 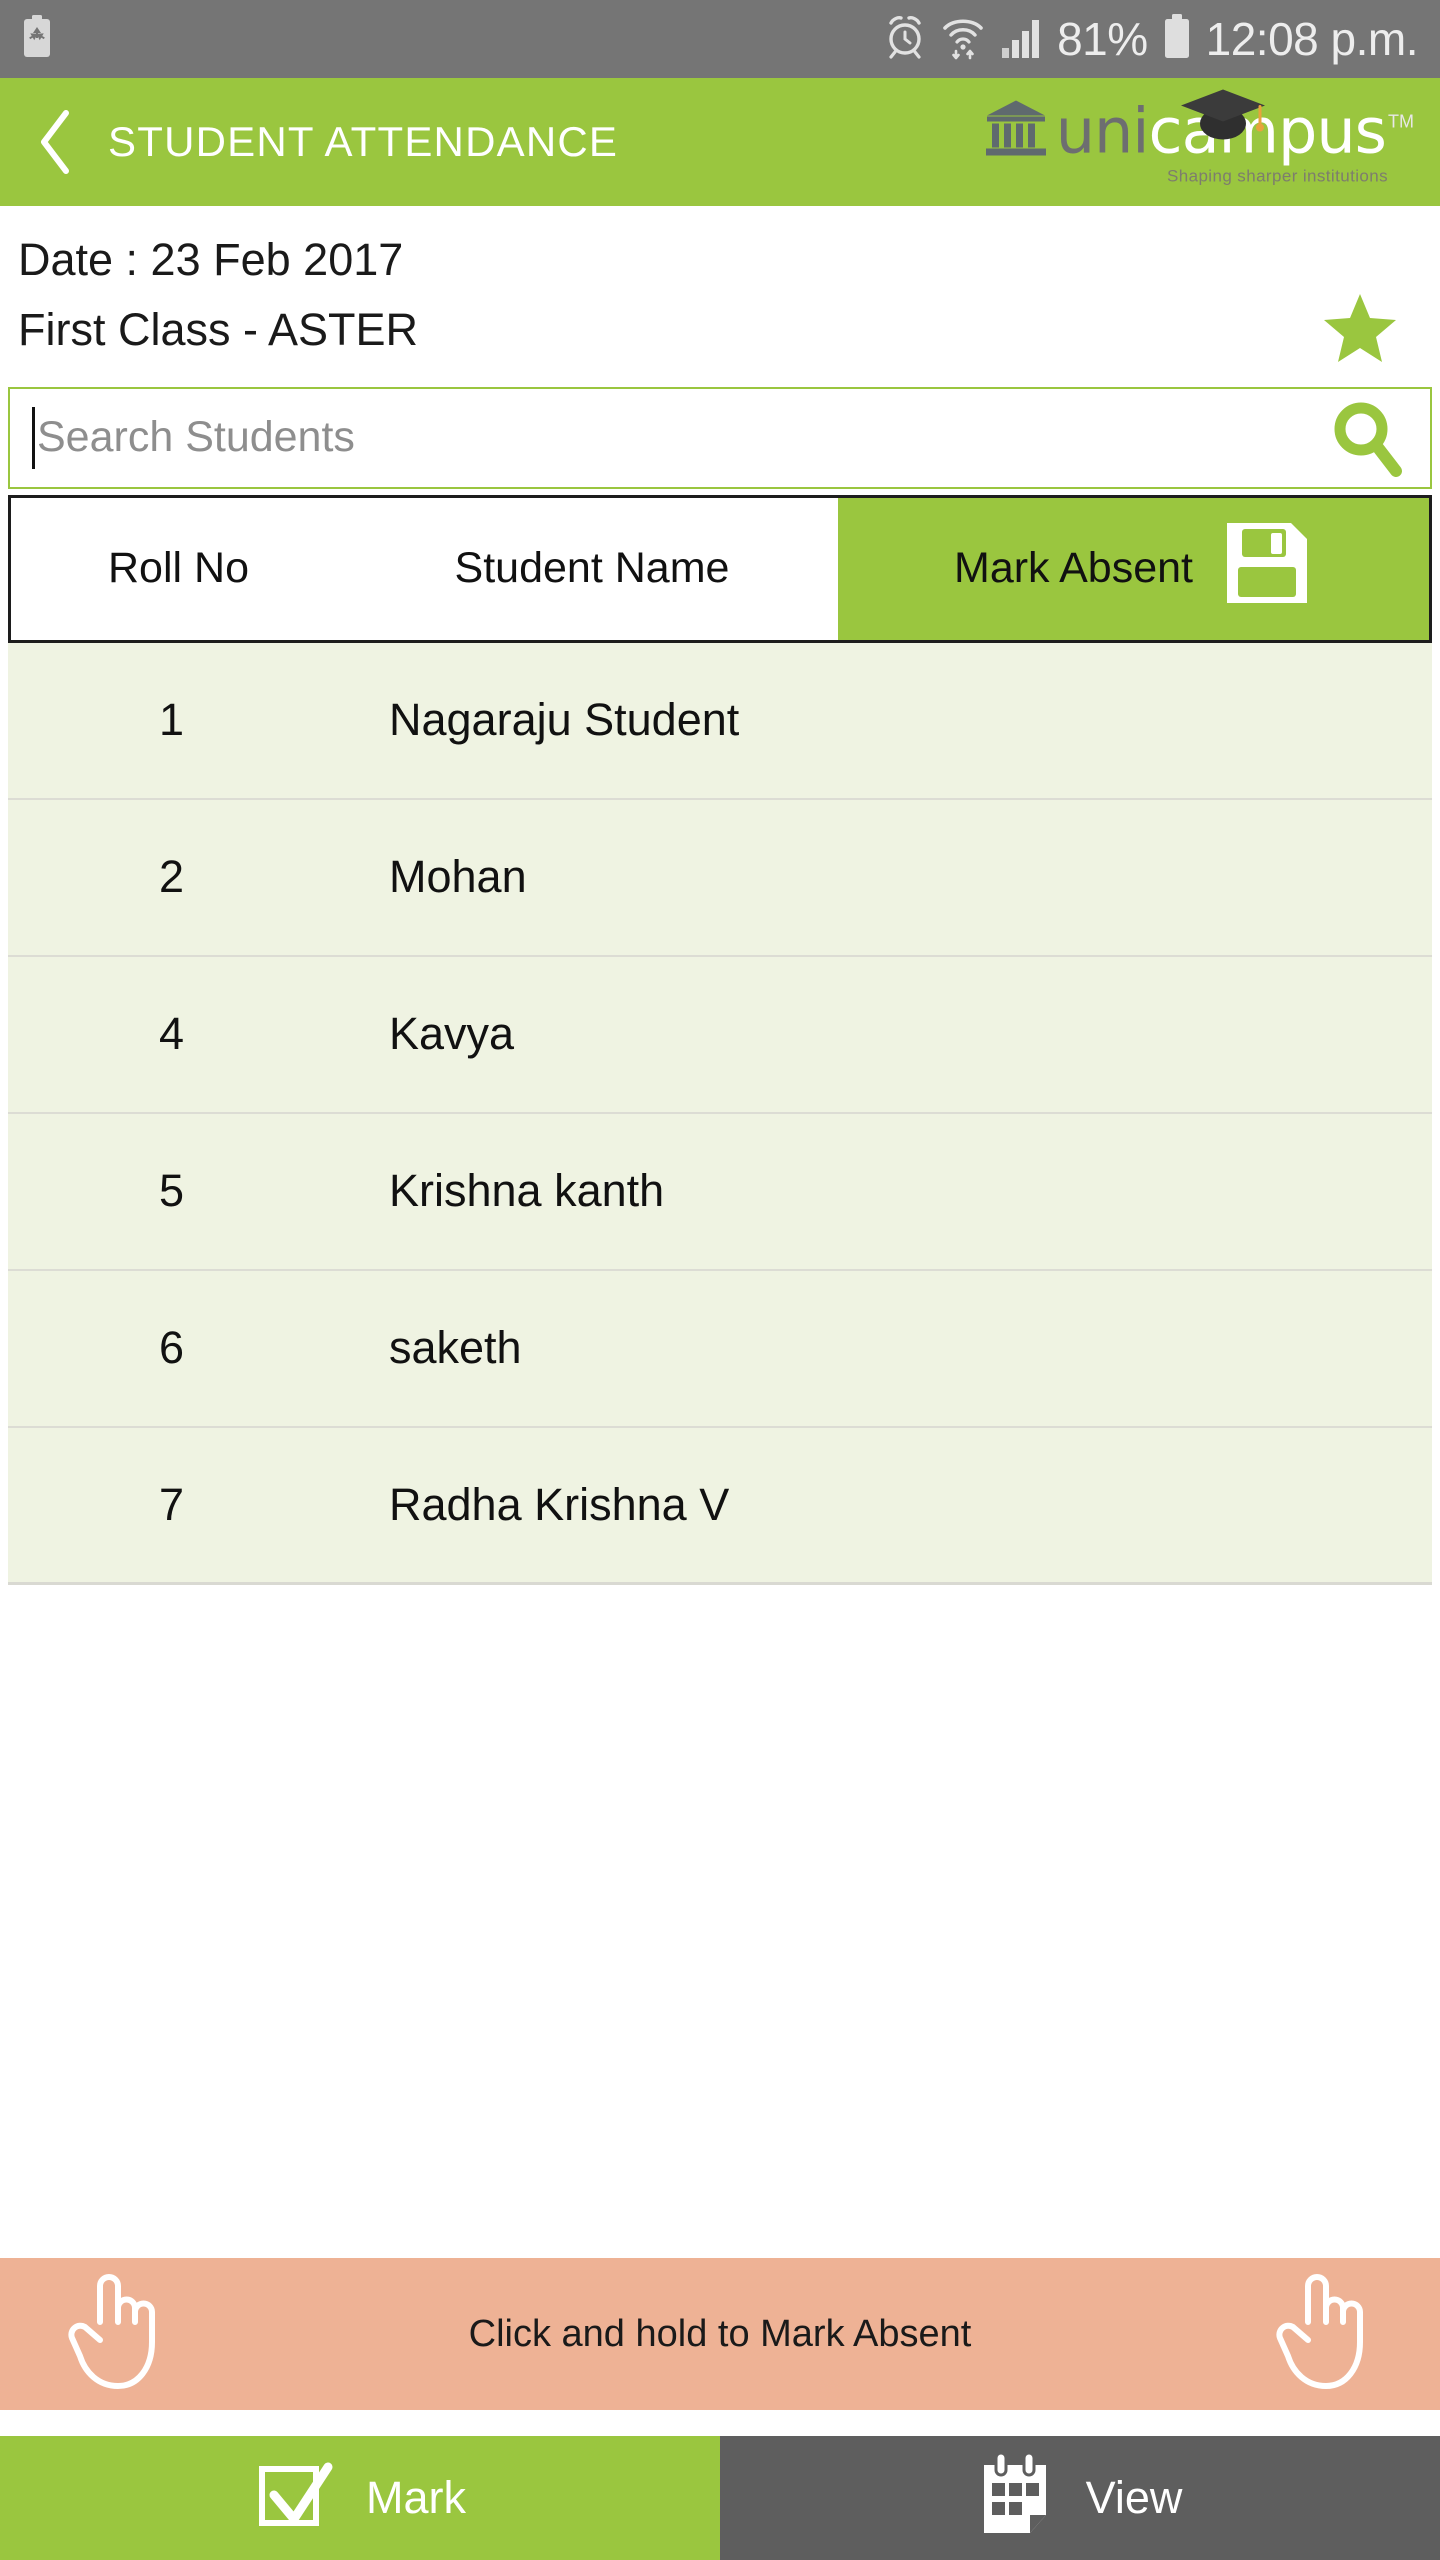 I want to click on clock-label: 12:08 p.m., so click(x=1312, y=39).